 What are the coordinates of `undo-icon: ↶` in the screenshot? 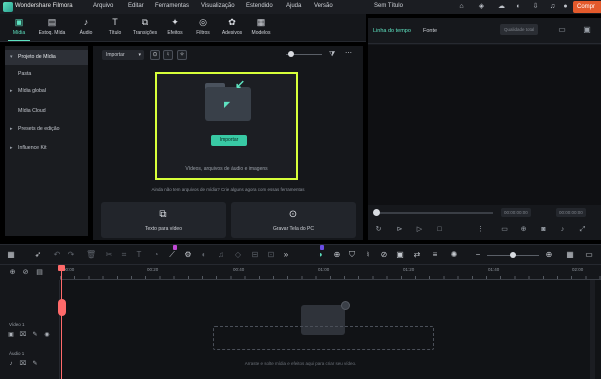 It's located at (57, 255).